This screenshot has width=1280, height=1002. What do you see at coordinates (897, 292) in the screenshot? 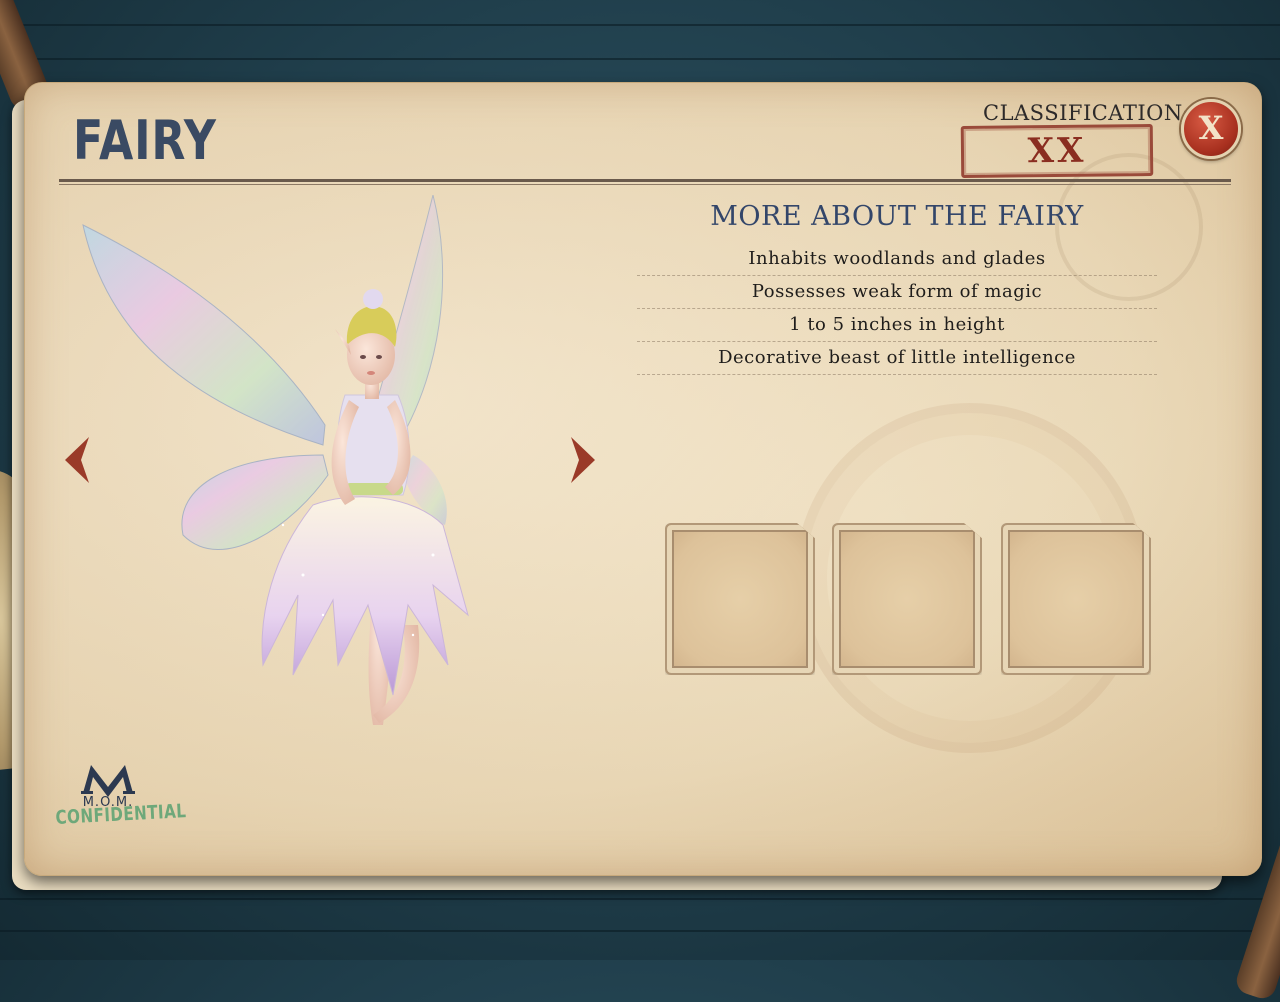
I see `fact-item: Possesses weak form of magic` at bounding box center [897, 292].